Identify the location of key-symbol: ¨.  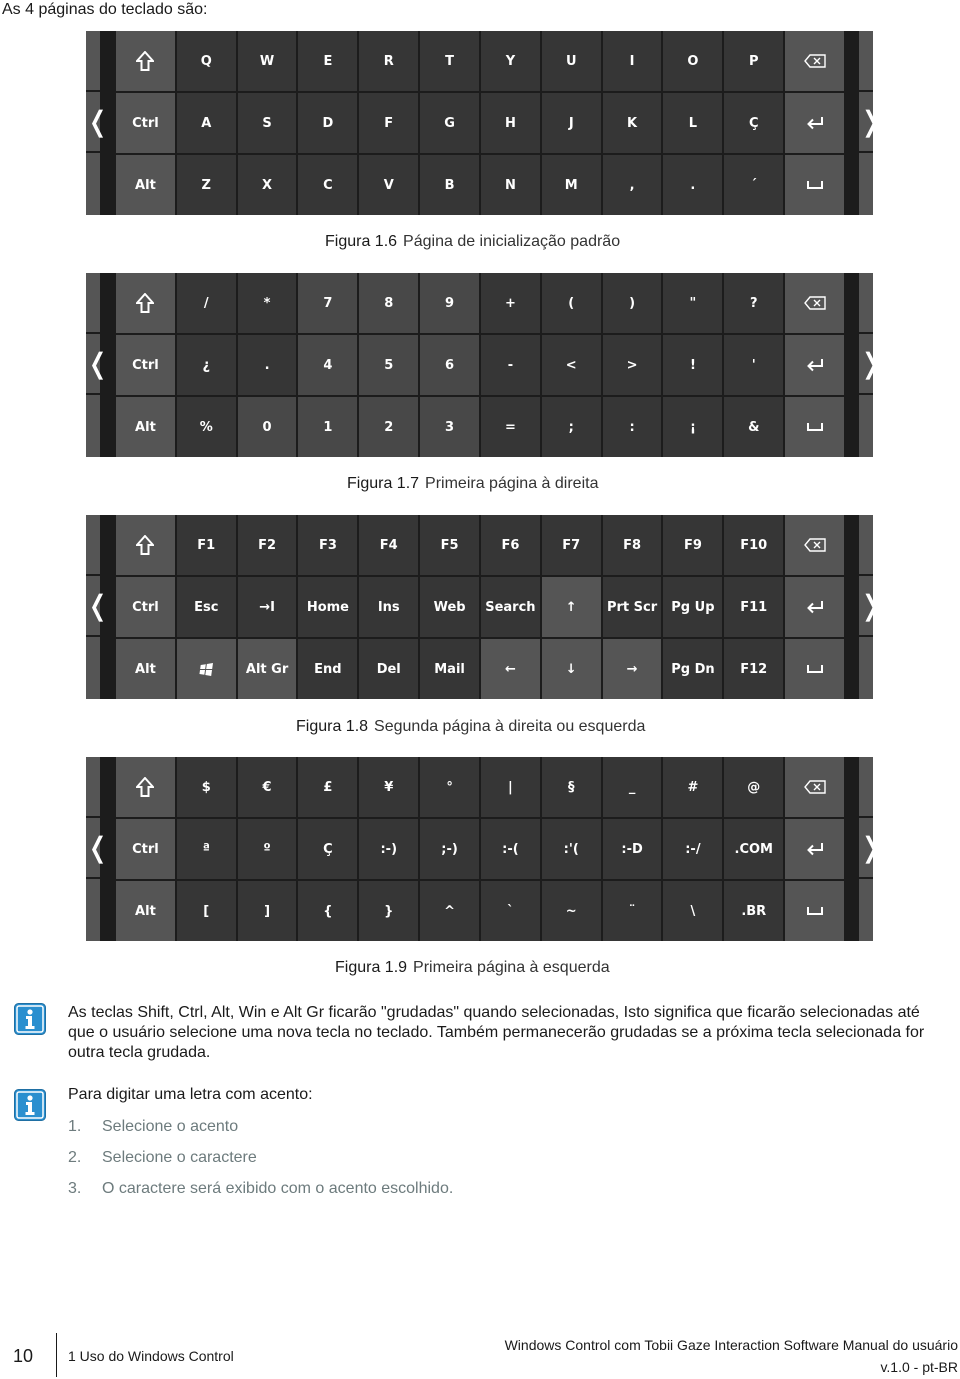
(632, 911).